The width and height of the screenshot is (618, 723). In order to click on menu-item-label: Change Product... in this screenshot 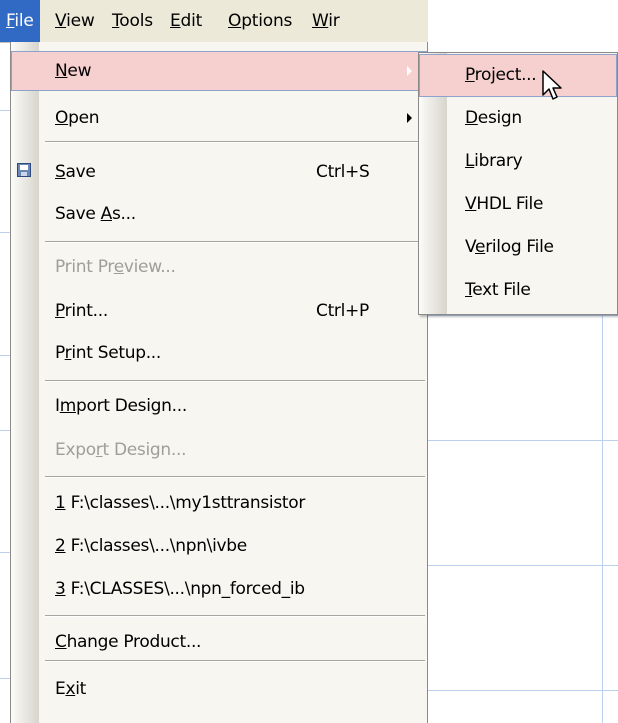, I will do `click(128, 642)`.